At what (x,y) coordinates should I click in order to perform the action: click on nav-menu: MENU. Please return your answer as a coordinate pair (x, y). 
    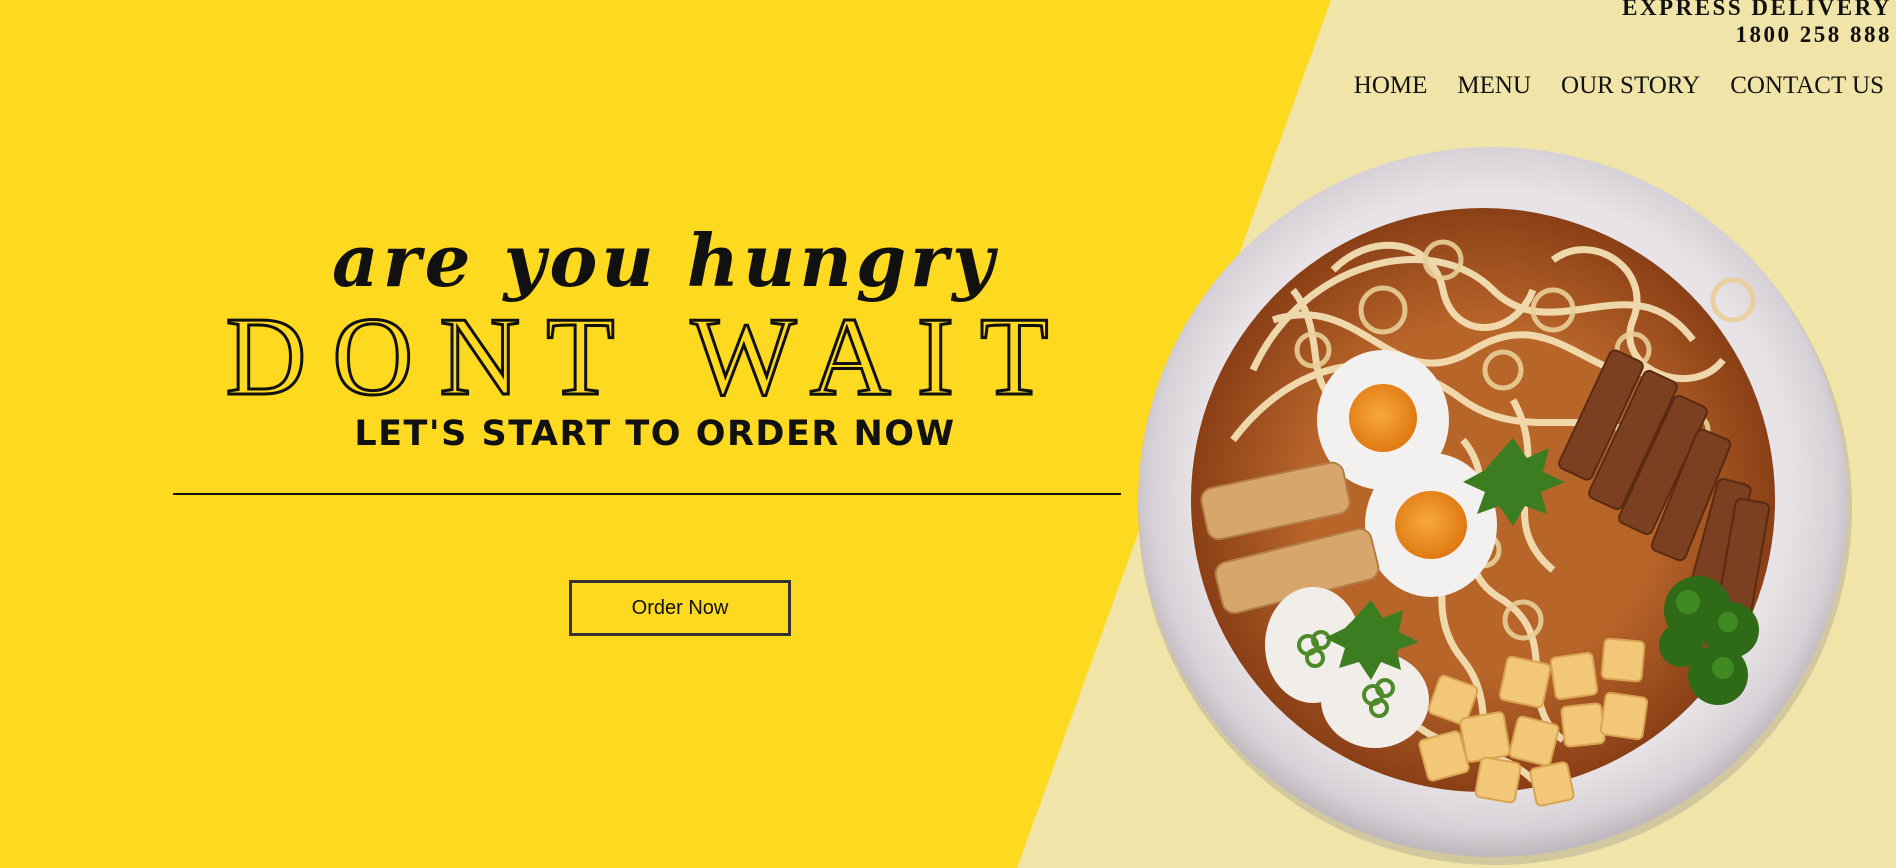
    Looking at the image, I should click on (1494, 86).